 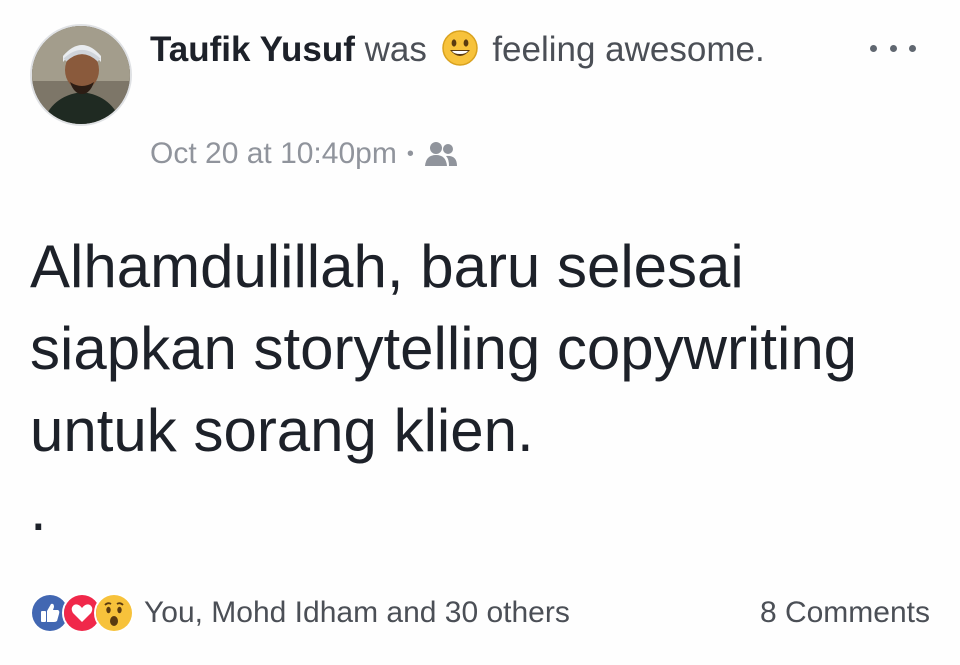 I want to click on avatar, so click(x=81, y=75).